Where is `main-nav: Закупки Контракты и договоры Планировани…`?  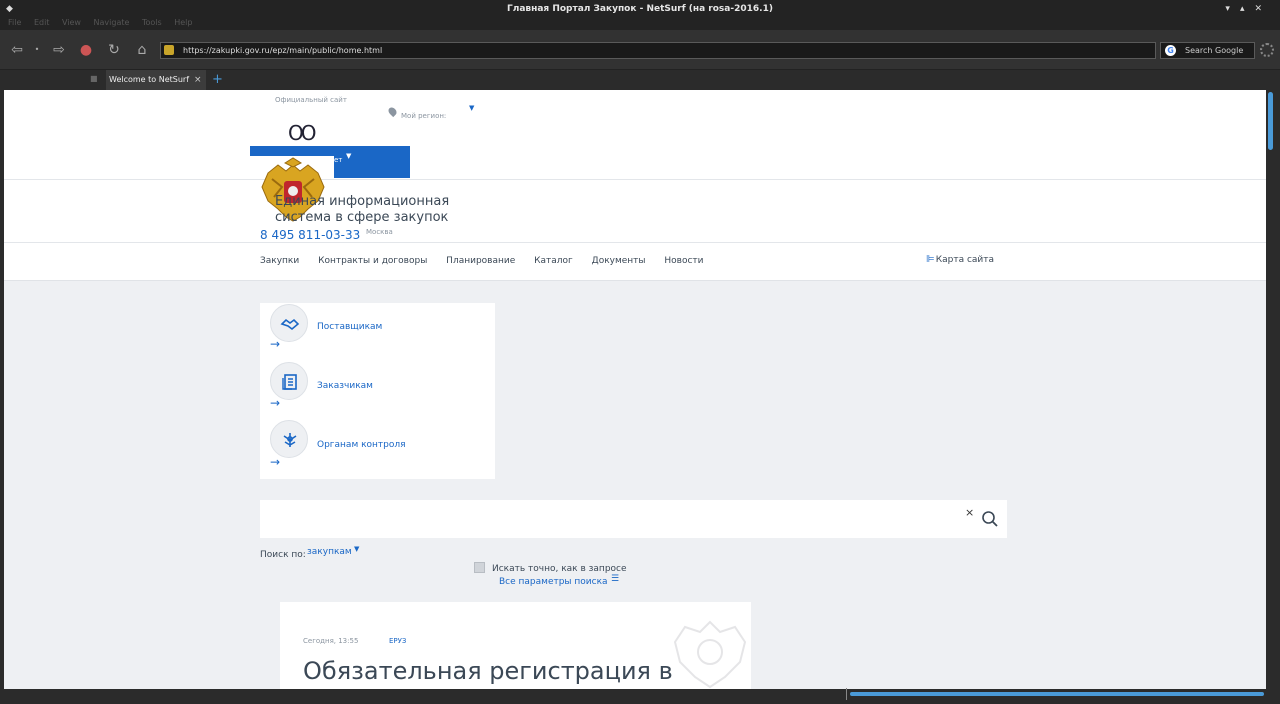
main-nav: Закупки Контракты и договоры Планировани… is located at coordinates (490, 261).